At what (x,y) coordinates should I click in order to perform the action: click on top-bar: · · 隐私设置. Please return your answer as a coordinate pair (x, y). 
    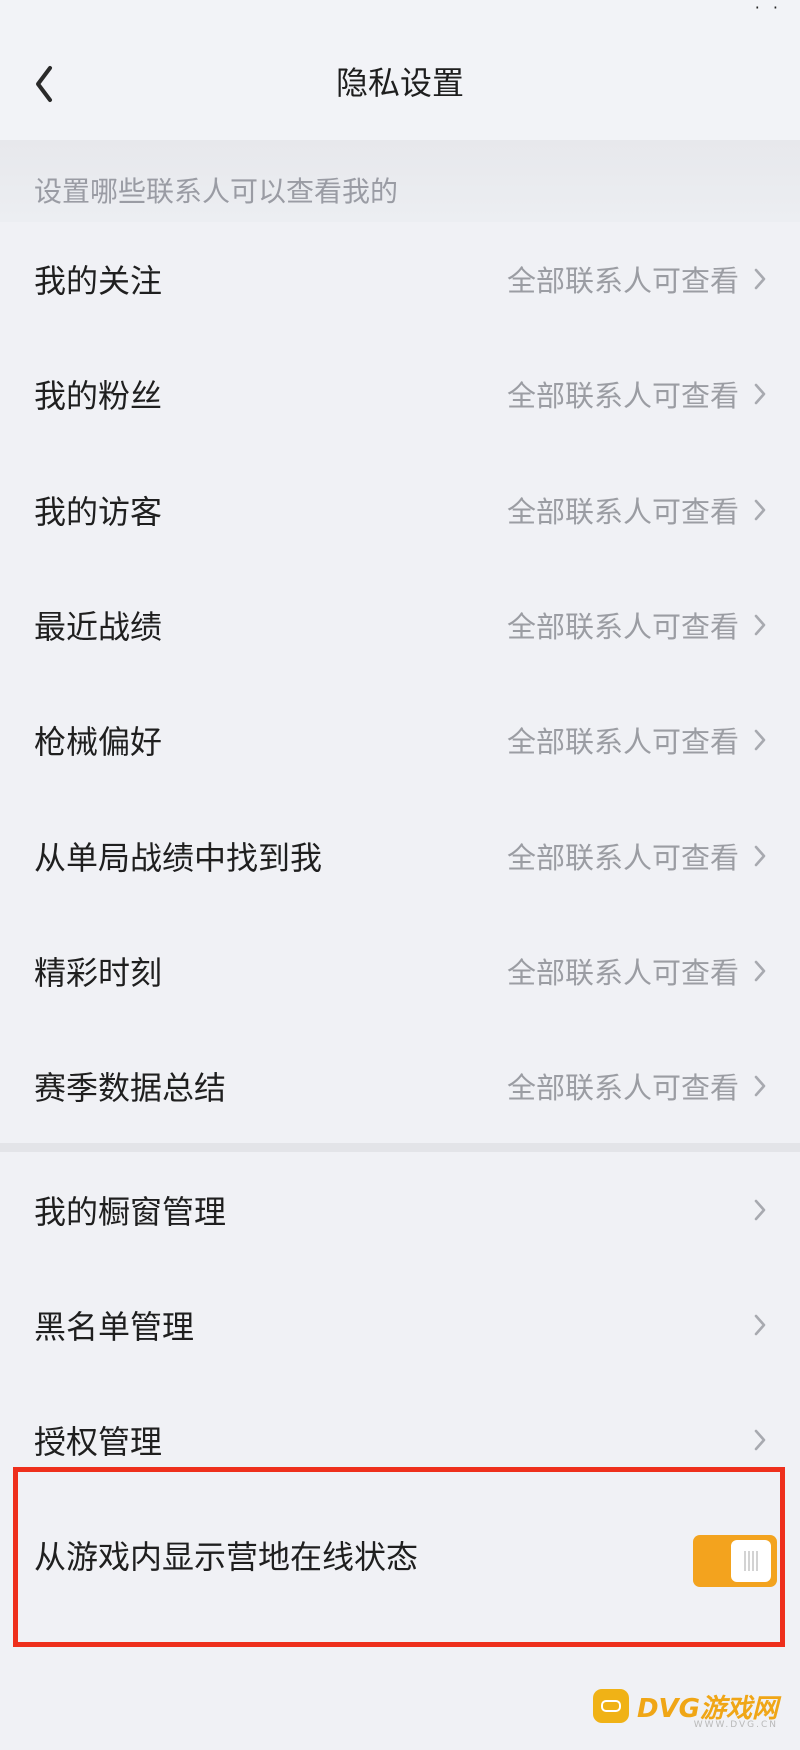
    Looking at the image, I should click on (400, 70).